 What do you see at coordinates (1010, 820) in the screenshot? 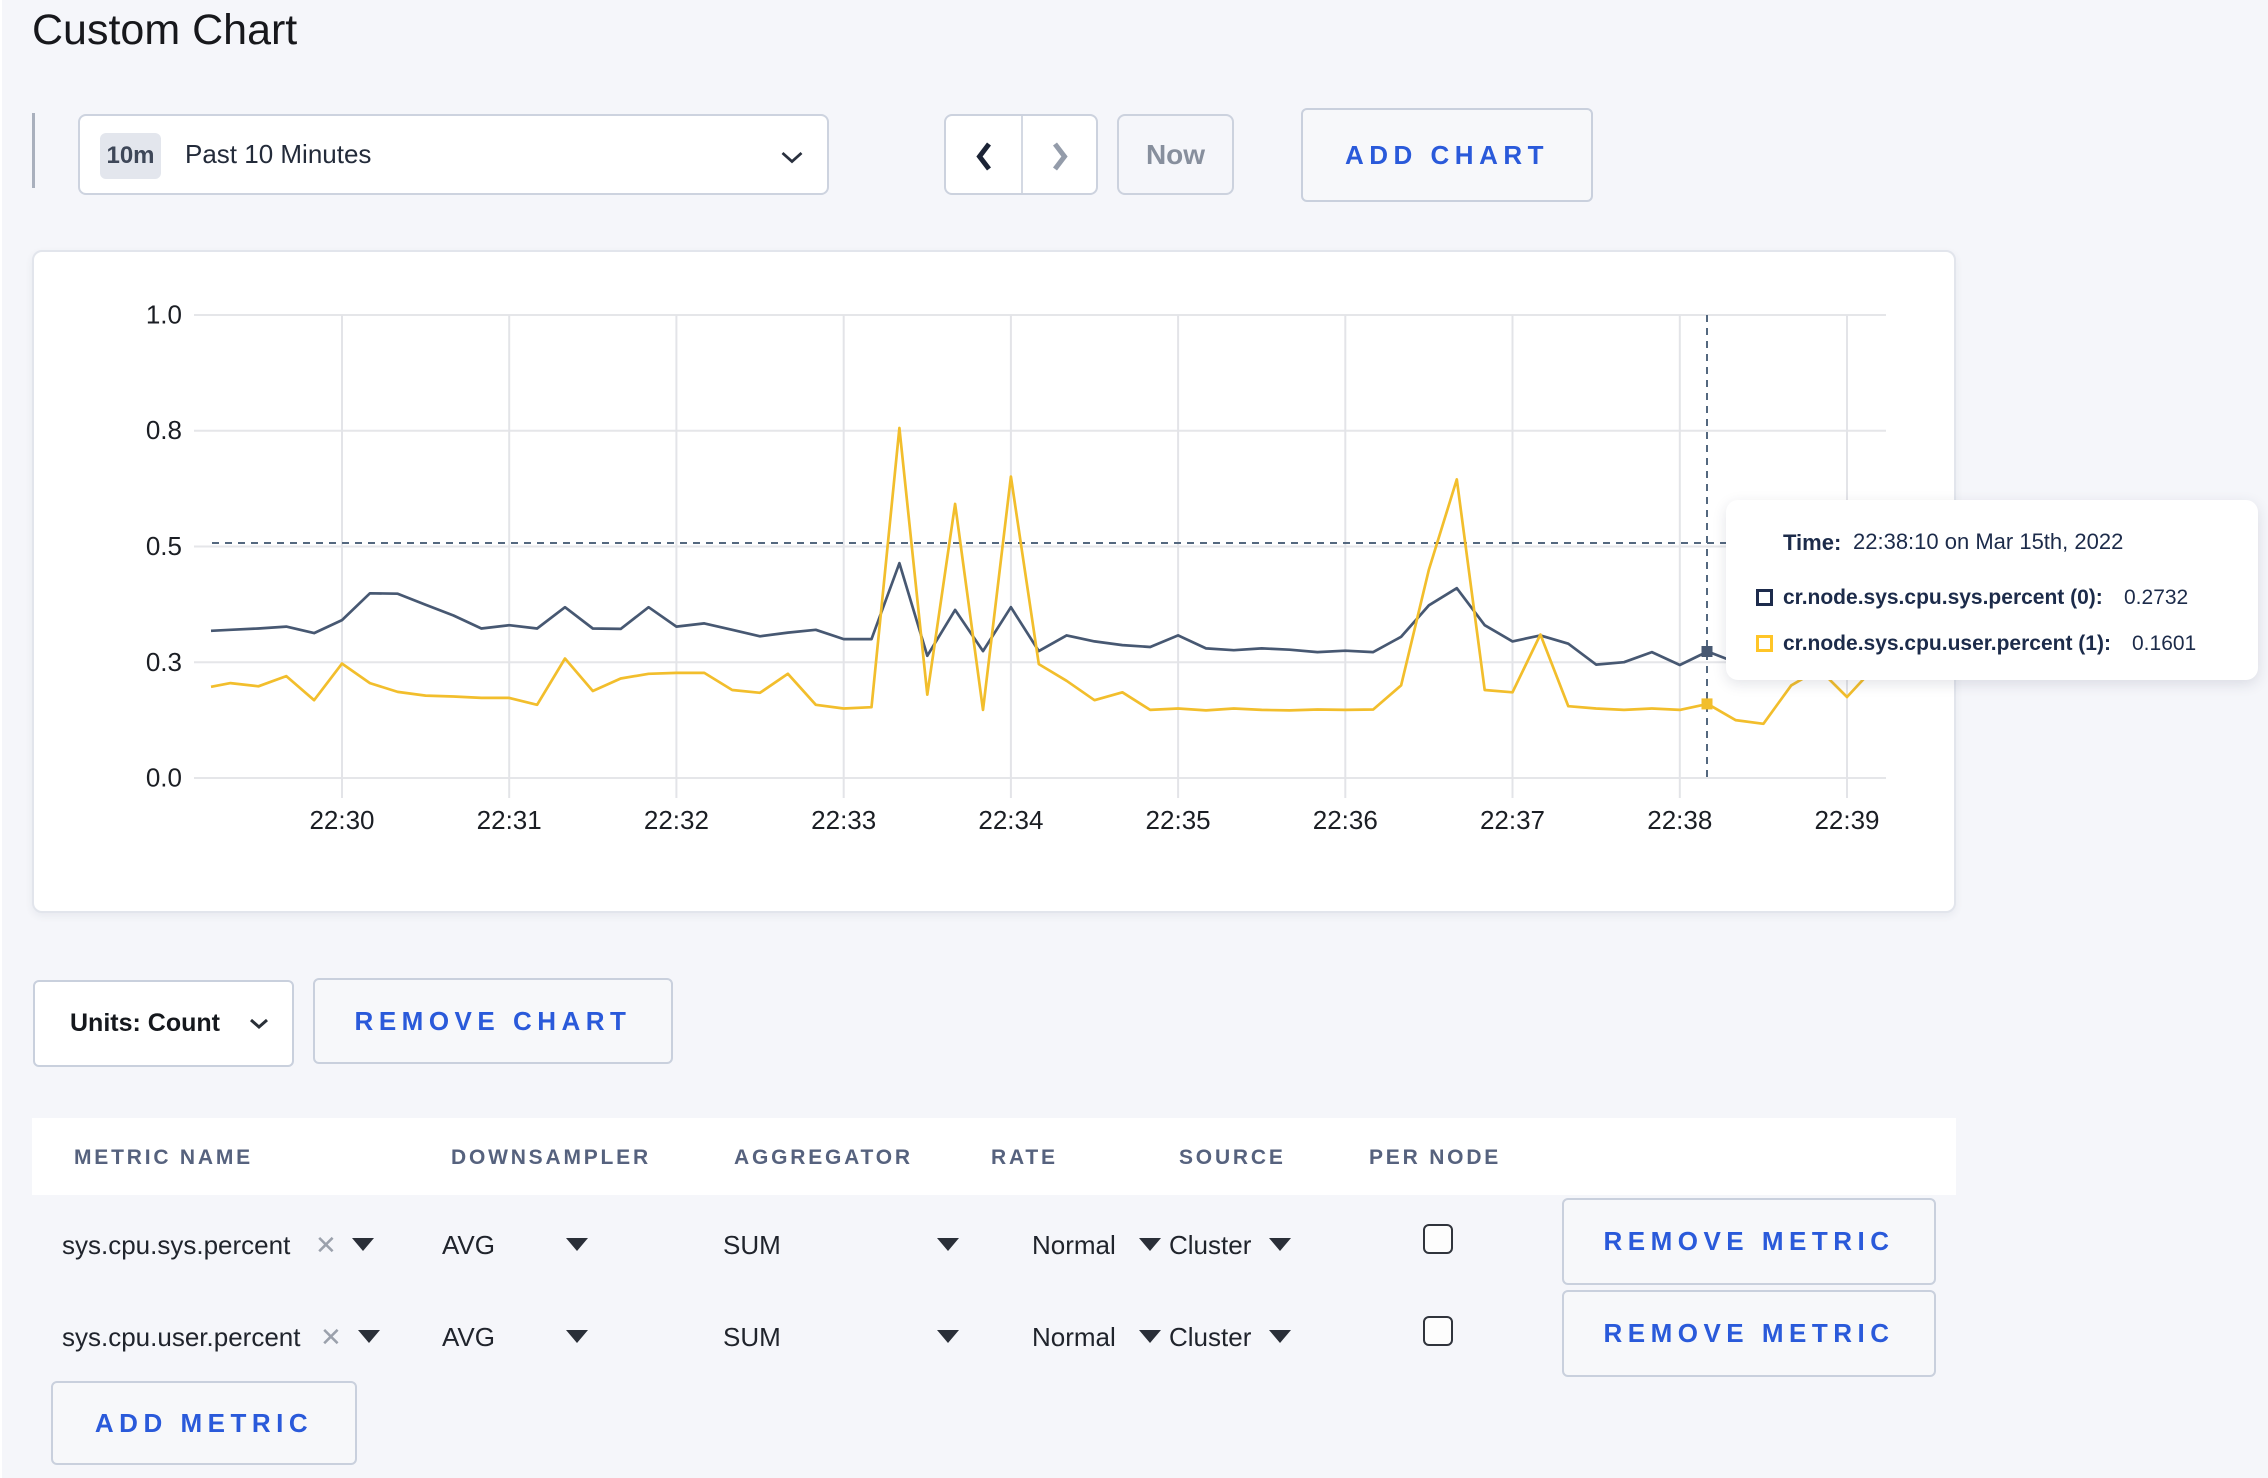
I see `svg-text: 22:34` at bounding box center [1010, 820].